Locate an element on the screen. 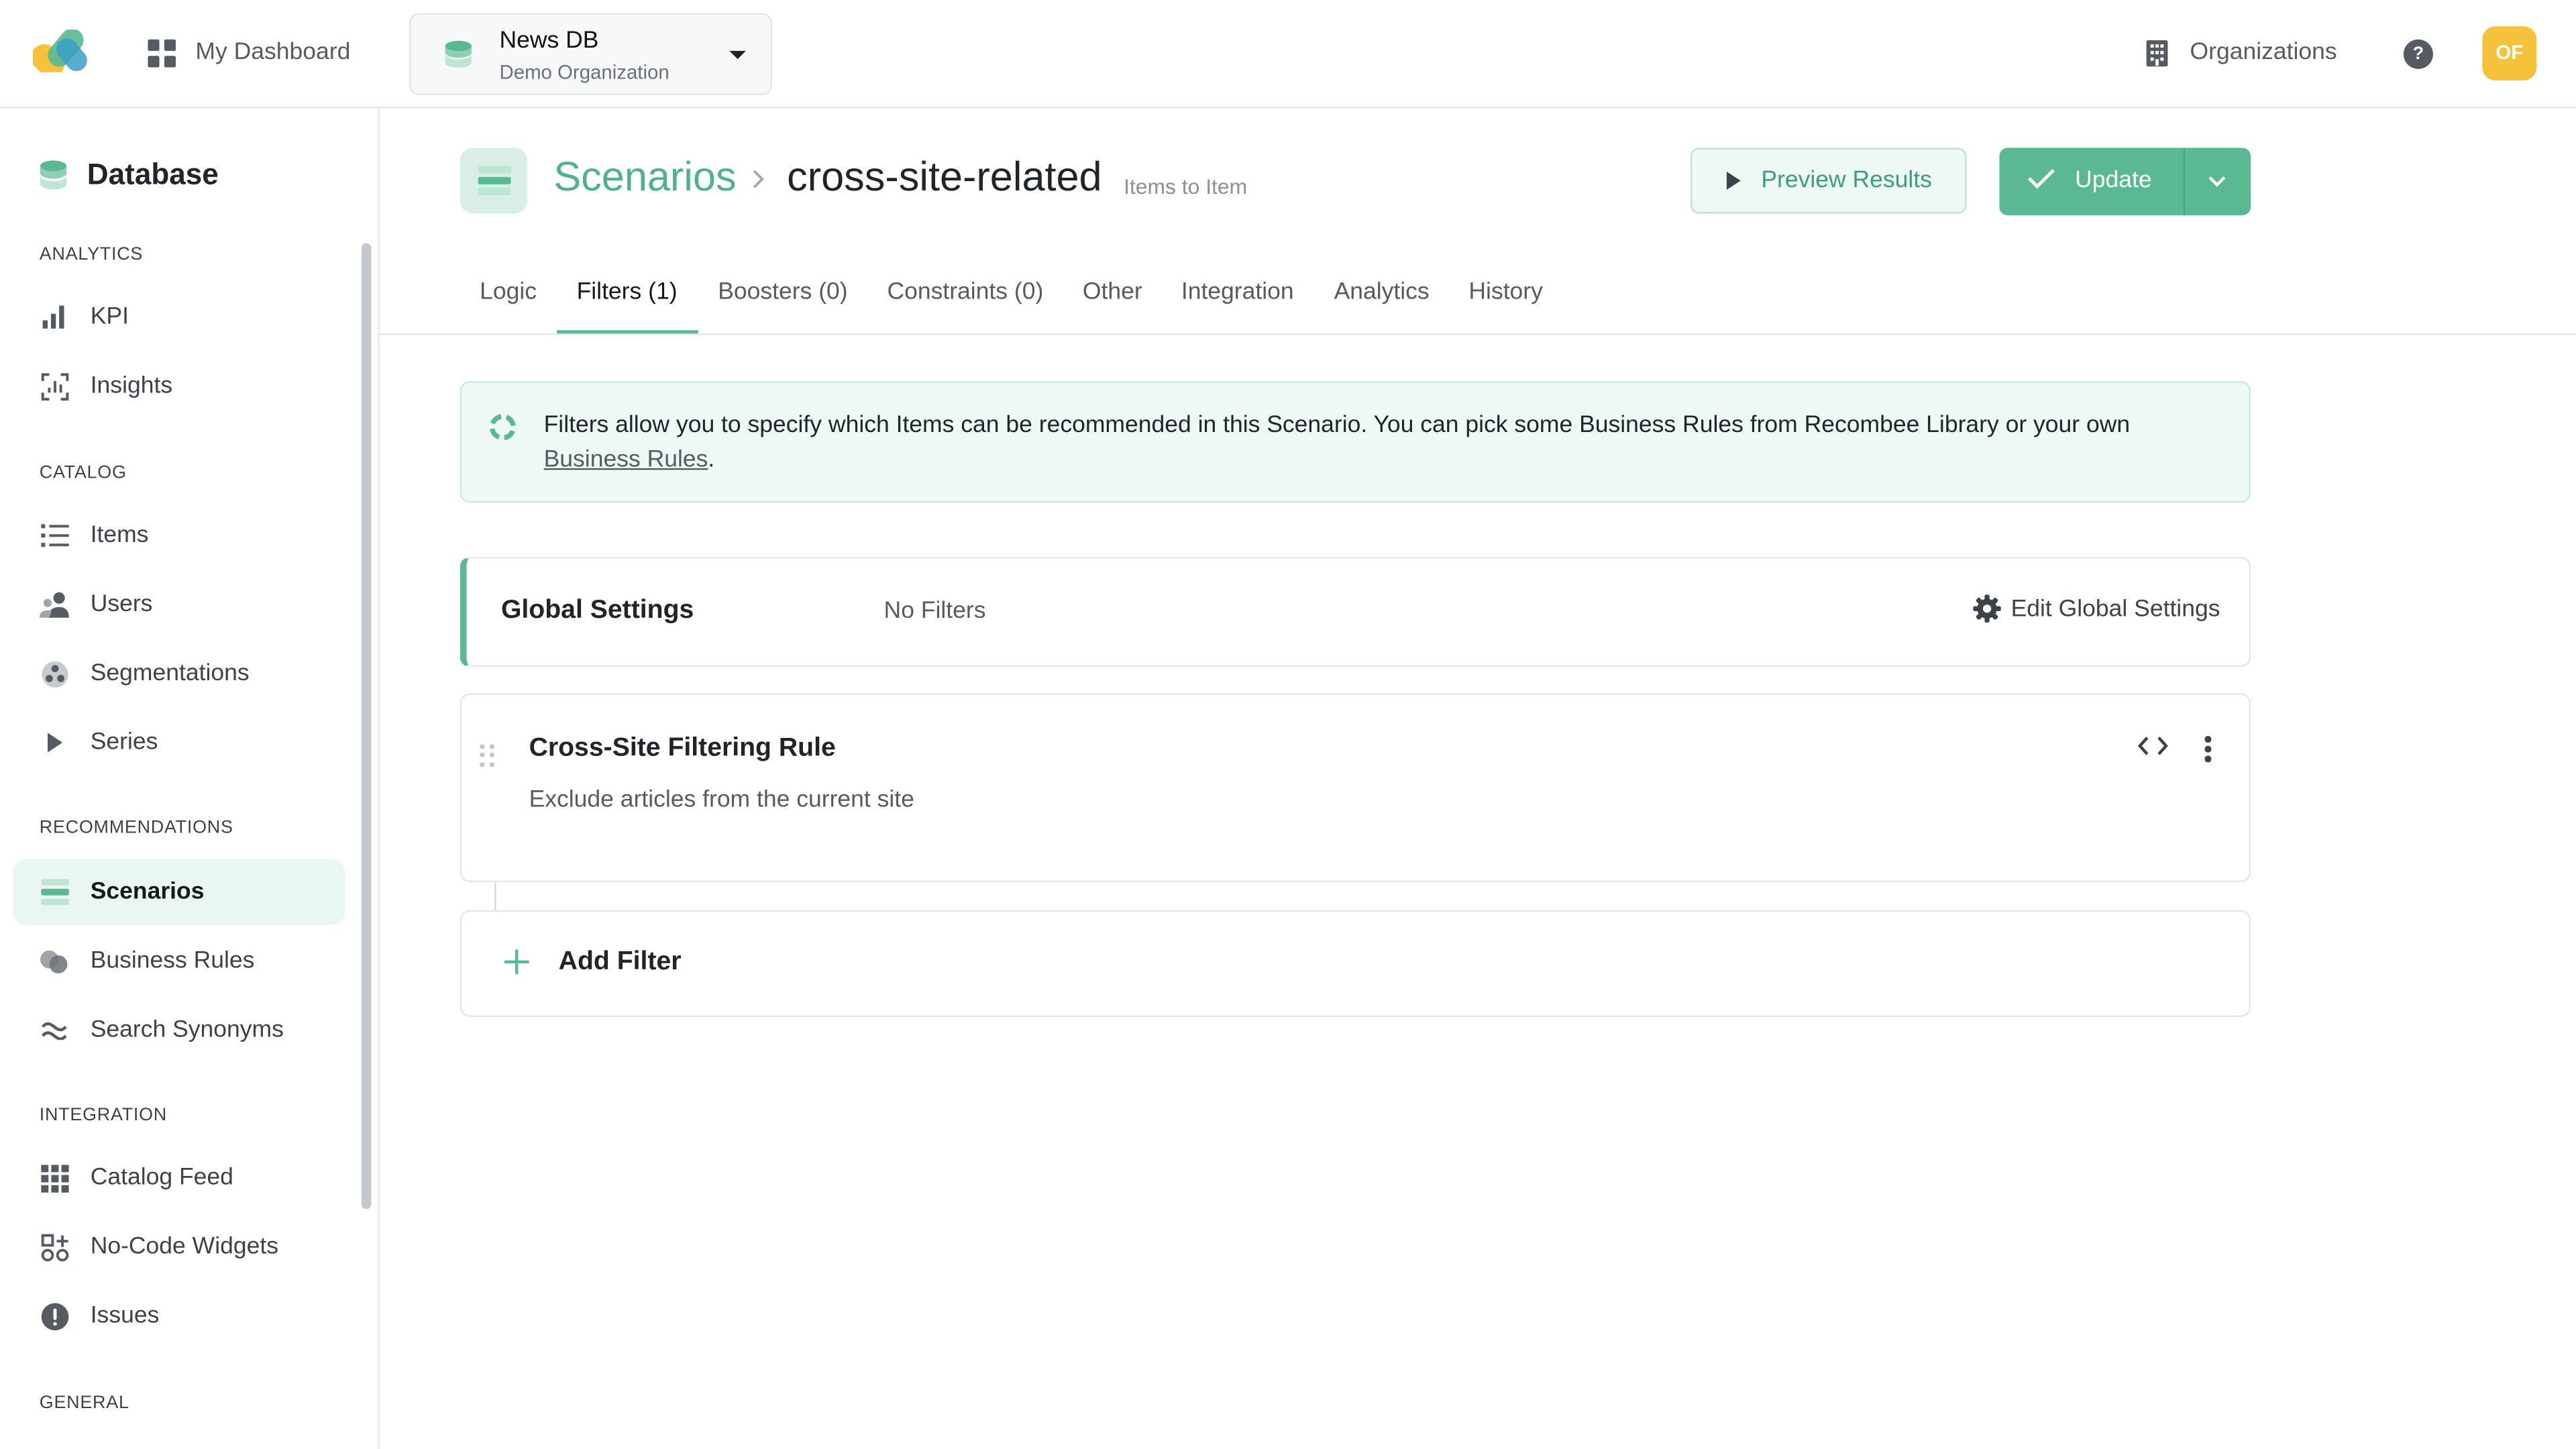 Image resolution: width=2576 pixels, height=1449 pixels. database-selector: News DB Demo Organization is located at coordinates (591, 54).